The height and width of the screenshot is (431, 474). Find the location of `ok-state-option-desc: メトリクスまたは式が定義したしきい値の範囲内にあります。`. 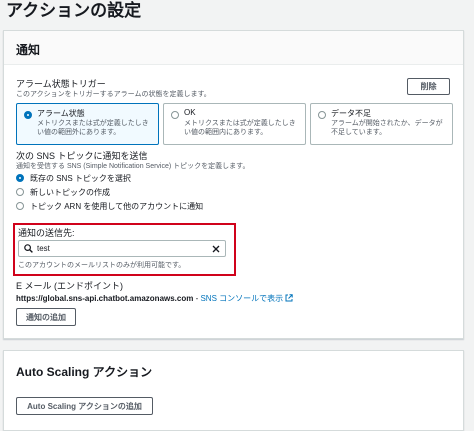

ok-state-option-desc: メトリクスまたは式が定義したしきい値の範囲内にあります。 is located at coordinates (240, 128).